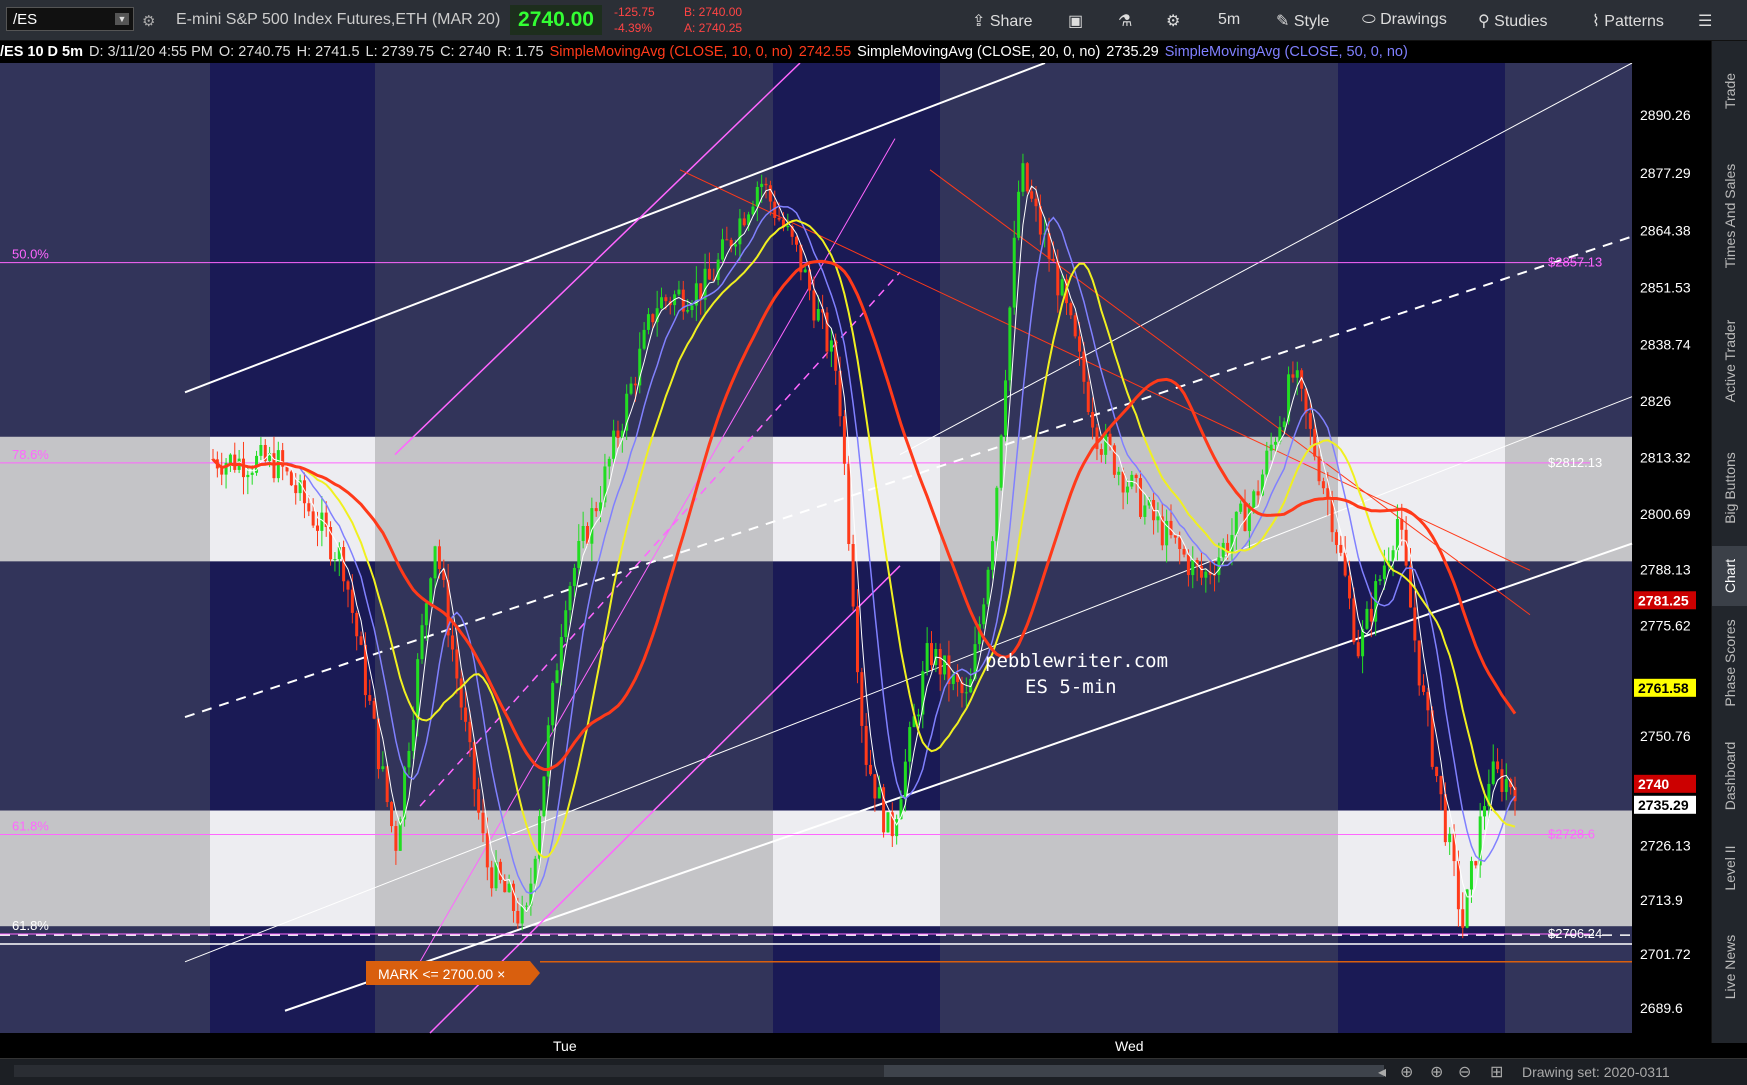  What do you see at coordinates (122, 19) in the screenshot?
I see `chevron-down-icon: ▼` at bounding box center [122, 19].